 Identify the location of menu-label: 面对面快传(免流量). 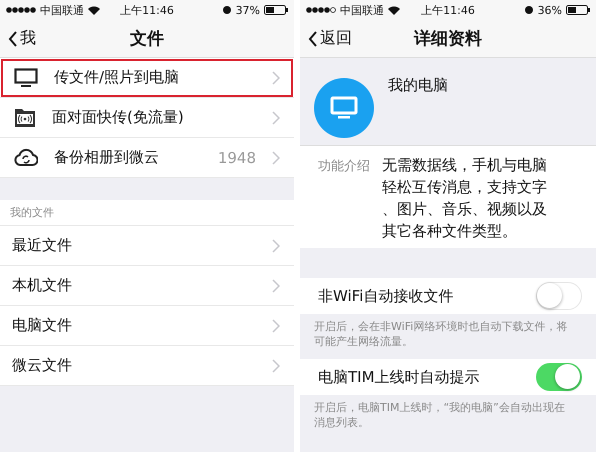
(118, 117).